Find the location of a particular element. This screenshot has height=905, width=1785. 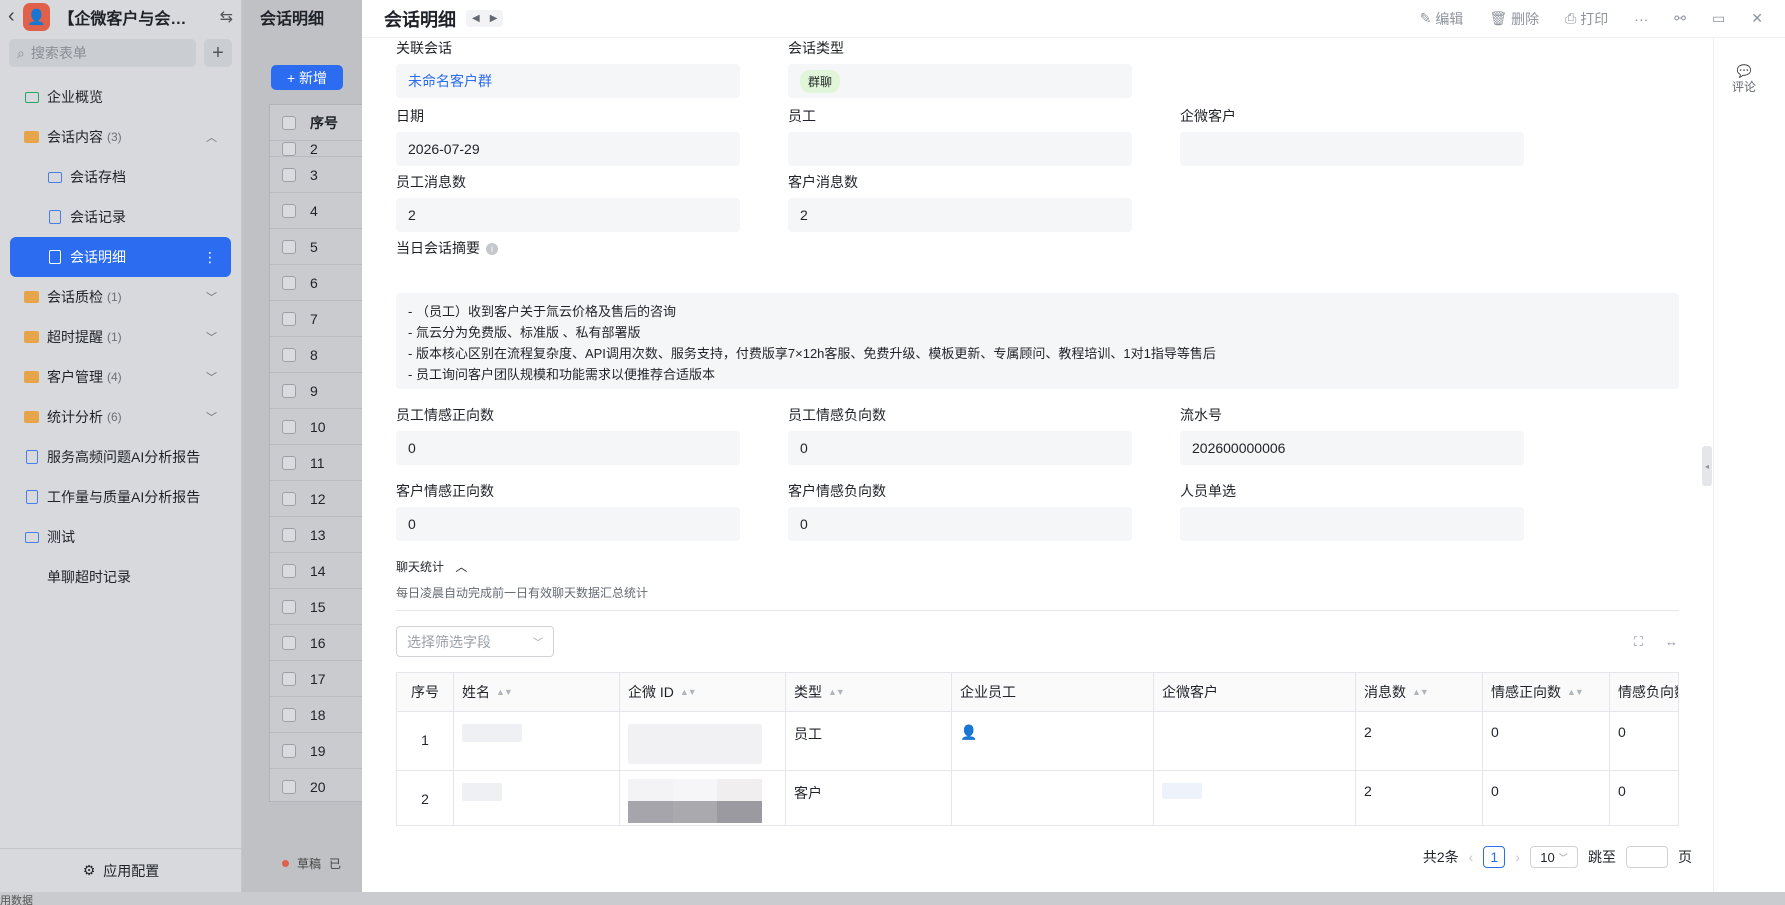

column-header-negative: 情感负向数 is located at coordinates (1644, 692).